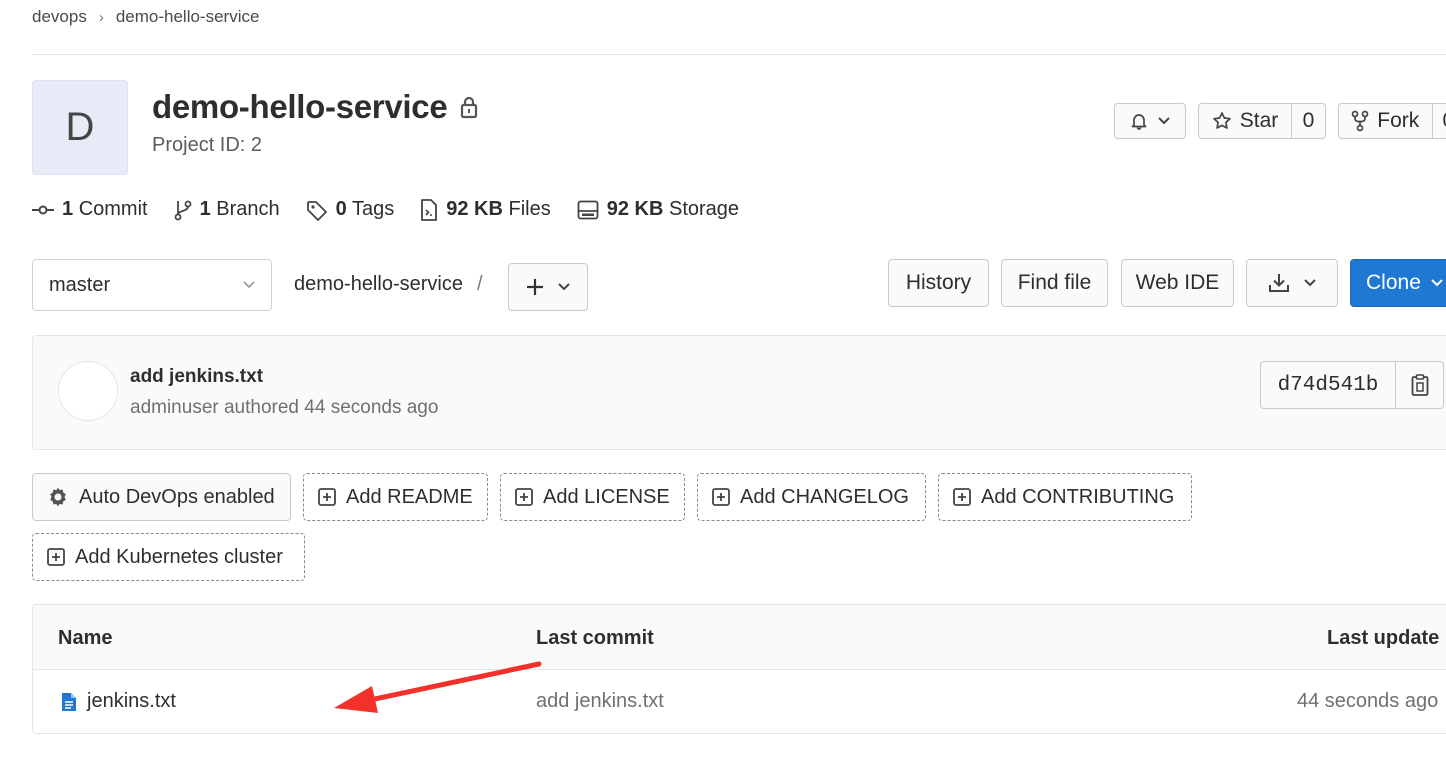 This screenshot has width=1446, height=775. I want to click on add-license-button: Add LICENSE, so click(592, 497).